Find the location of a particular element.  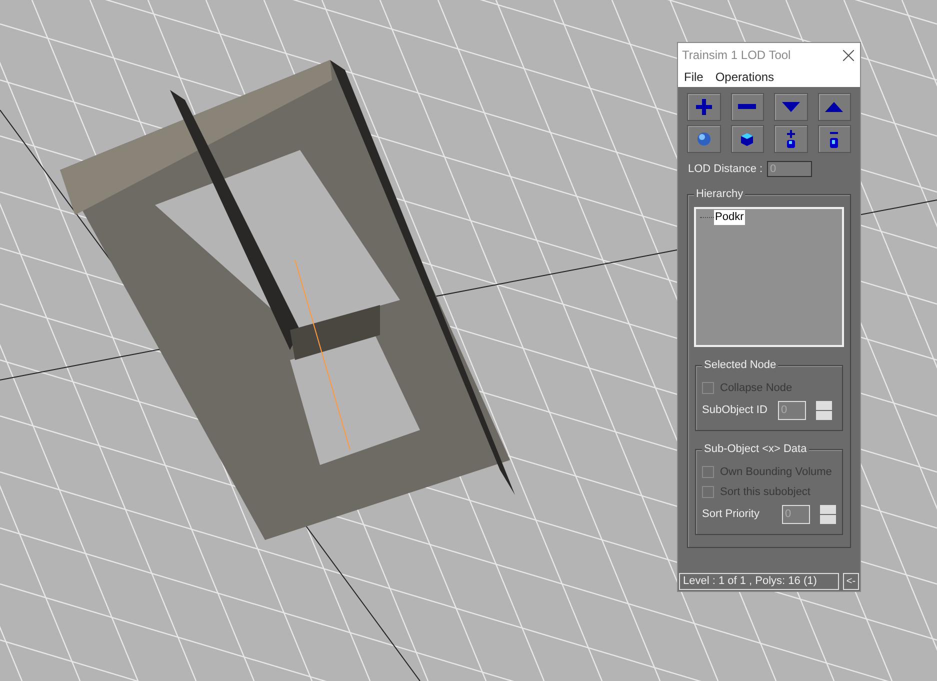

down-triangle-icon is located at coordinates (791, 107).